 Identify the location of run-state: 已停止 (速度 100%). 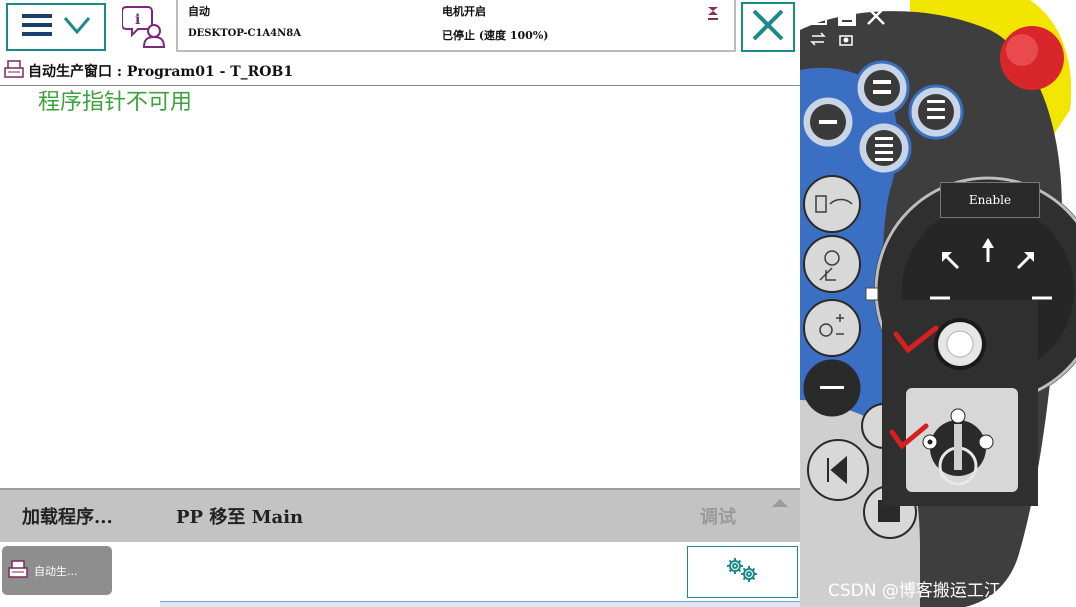
(495, 35).